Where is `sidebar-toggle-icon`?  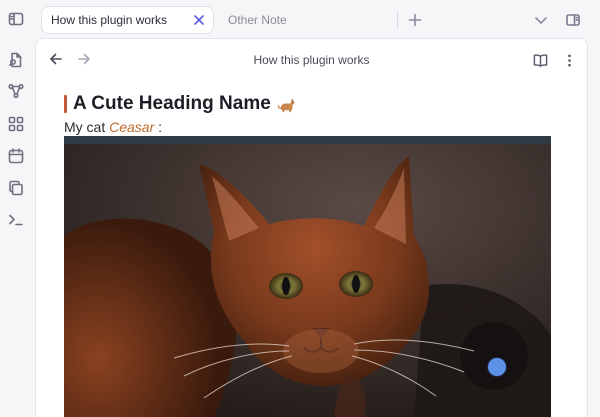 sidebar-toggle-icon is located at coordinates (16, 19).